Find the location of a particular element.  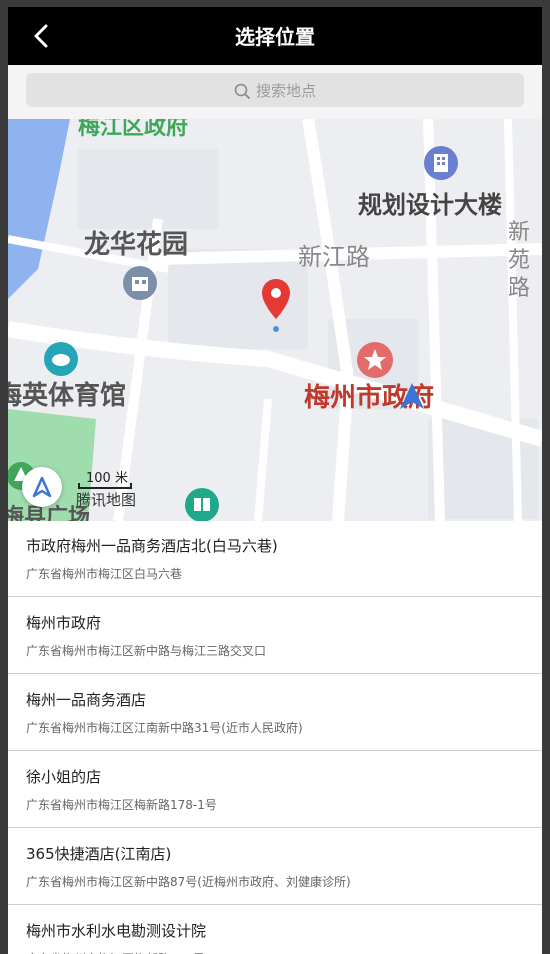

result-name: 梅州市水利水电勘测设计院 is located at coordinates (116, 931).